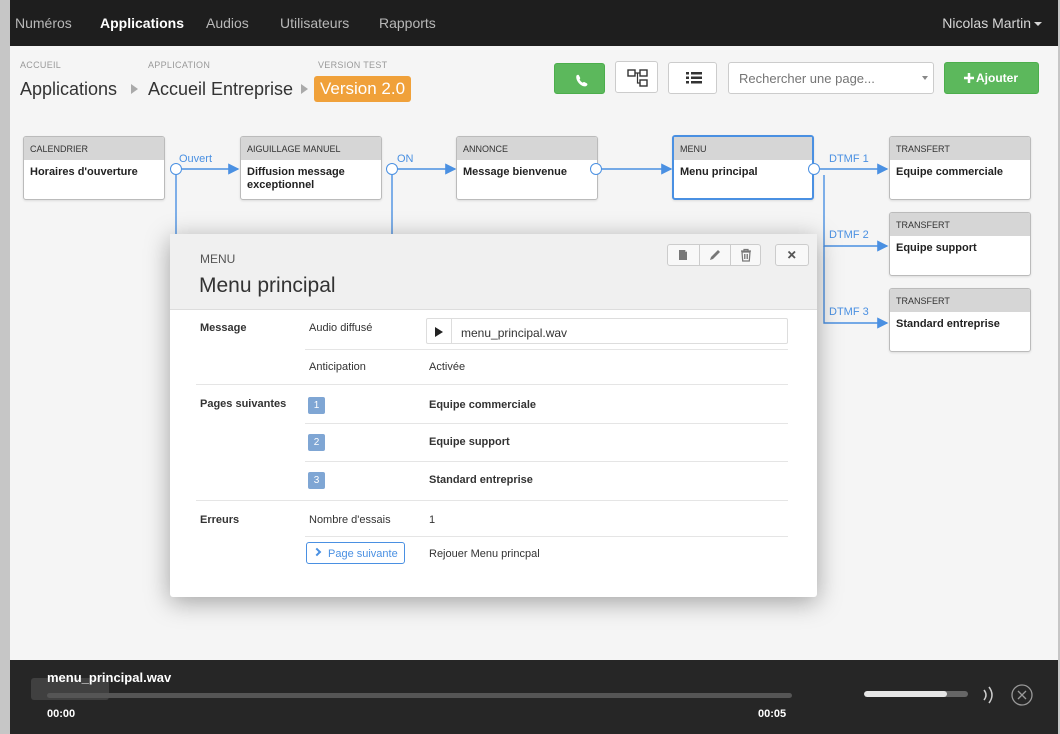 This screenshot has width=1060, height=734. Describe the element at coordinates (849, 235) in the screenshot. I see `edge-label-dtmf2: DTMF 2` at that location.